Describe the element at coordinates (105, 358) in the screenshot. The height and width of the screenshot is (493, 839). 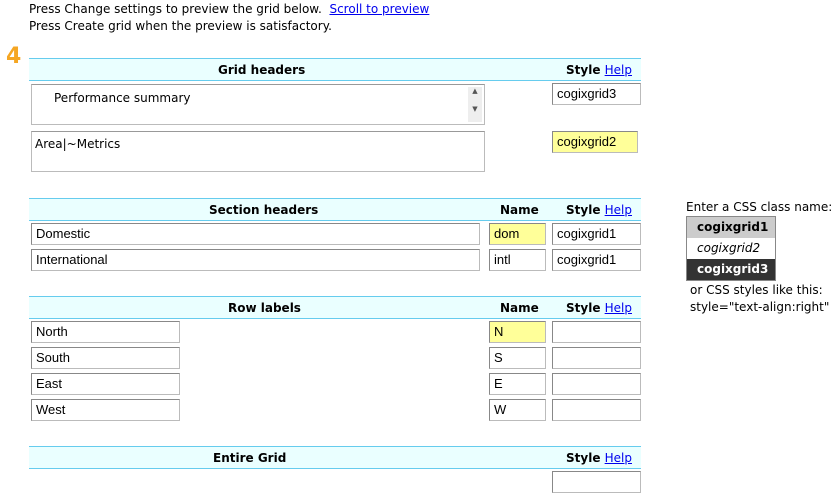
I see `row-label-input: South` at that location.